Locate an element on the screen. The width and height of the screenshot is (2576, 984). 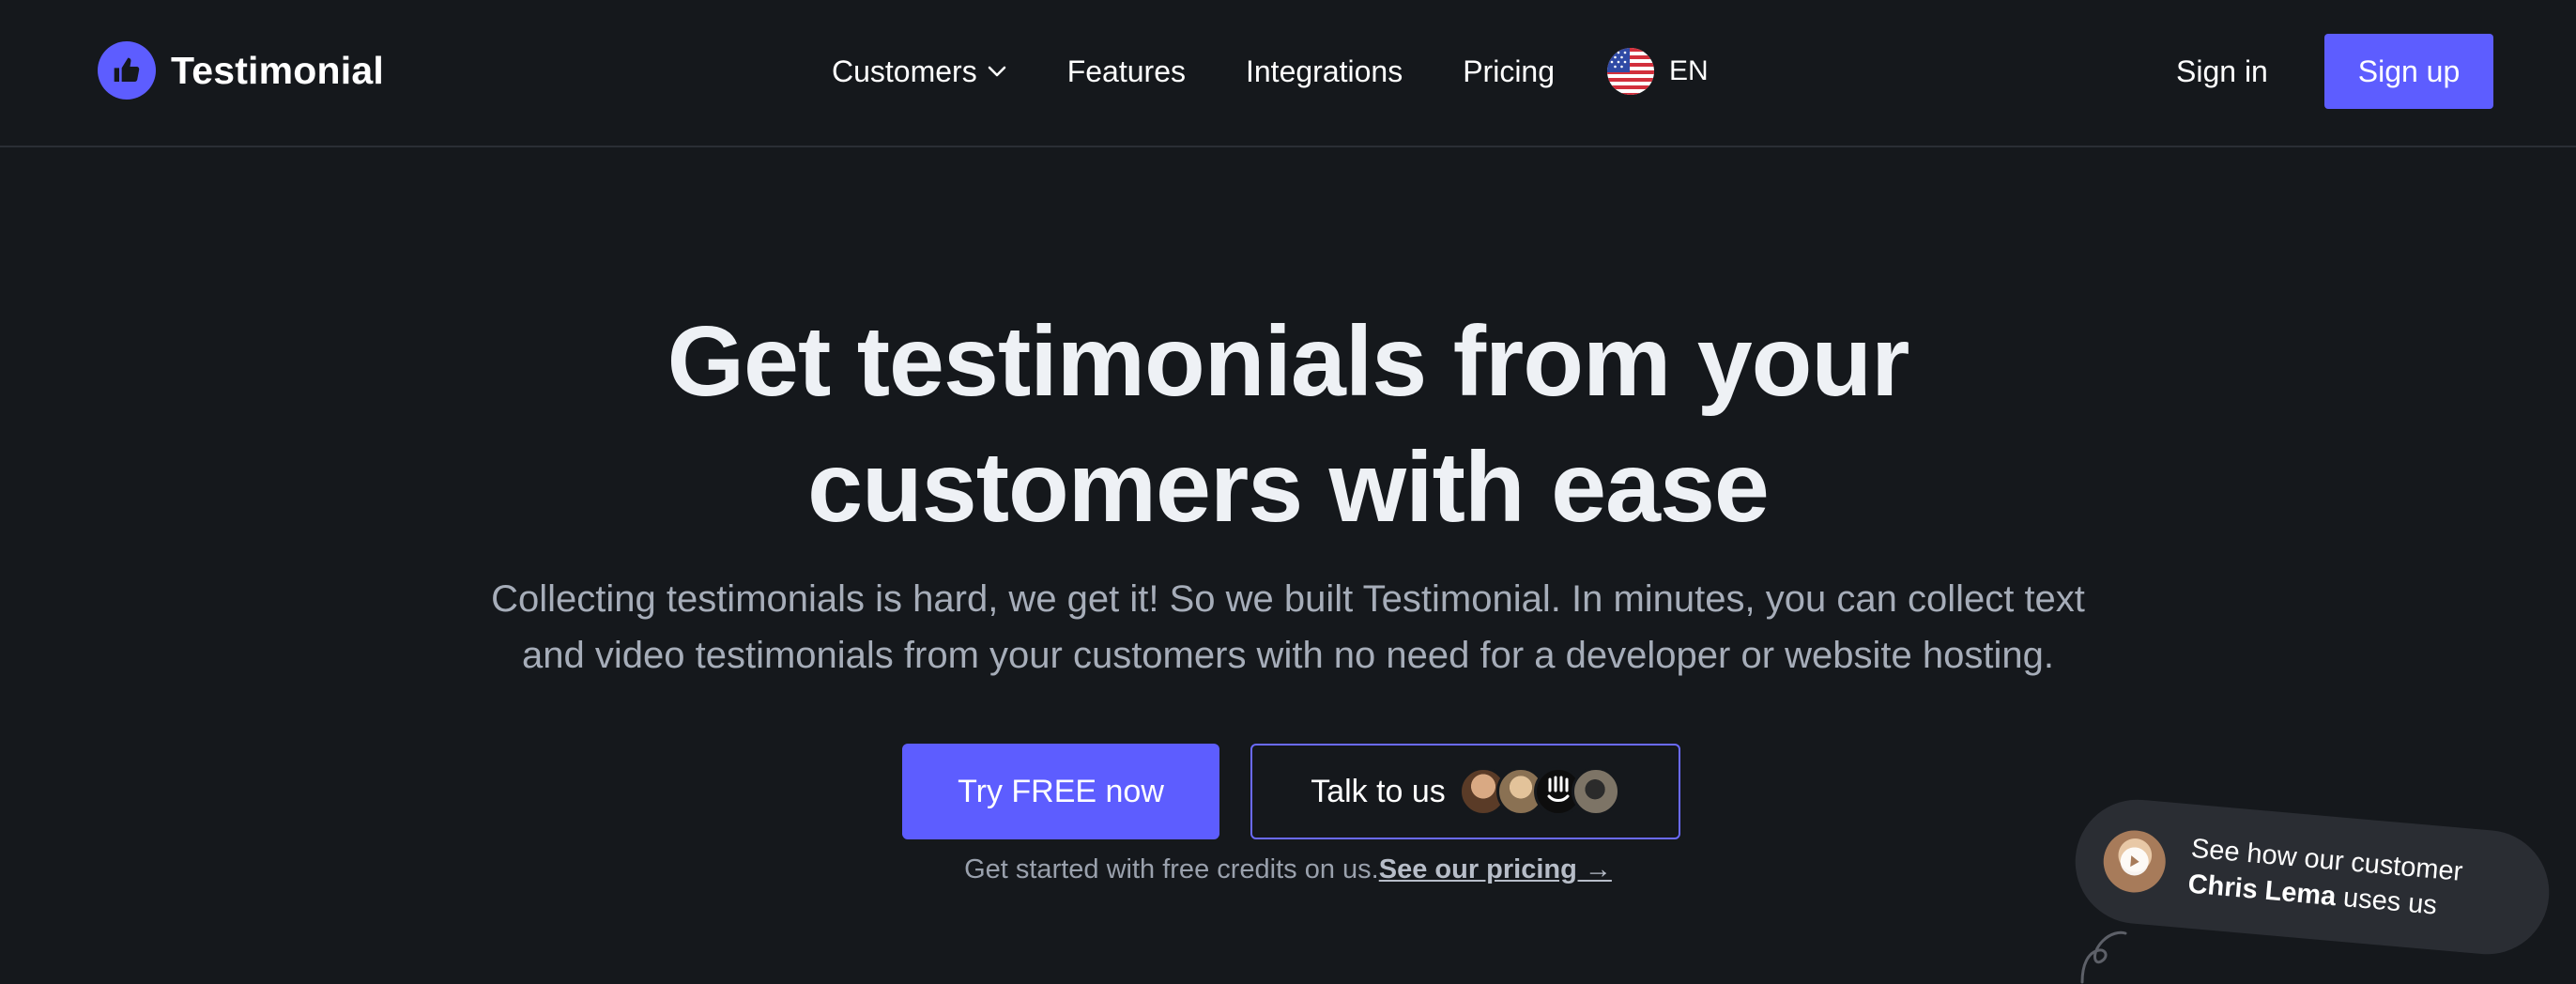
nav-item-pricing: Pricing is located at coordinates (1509, 71).